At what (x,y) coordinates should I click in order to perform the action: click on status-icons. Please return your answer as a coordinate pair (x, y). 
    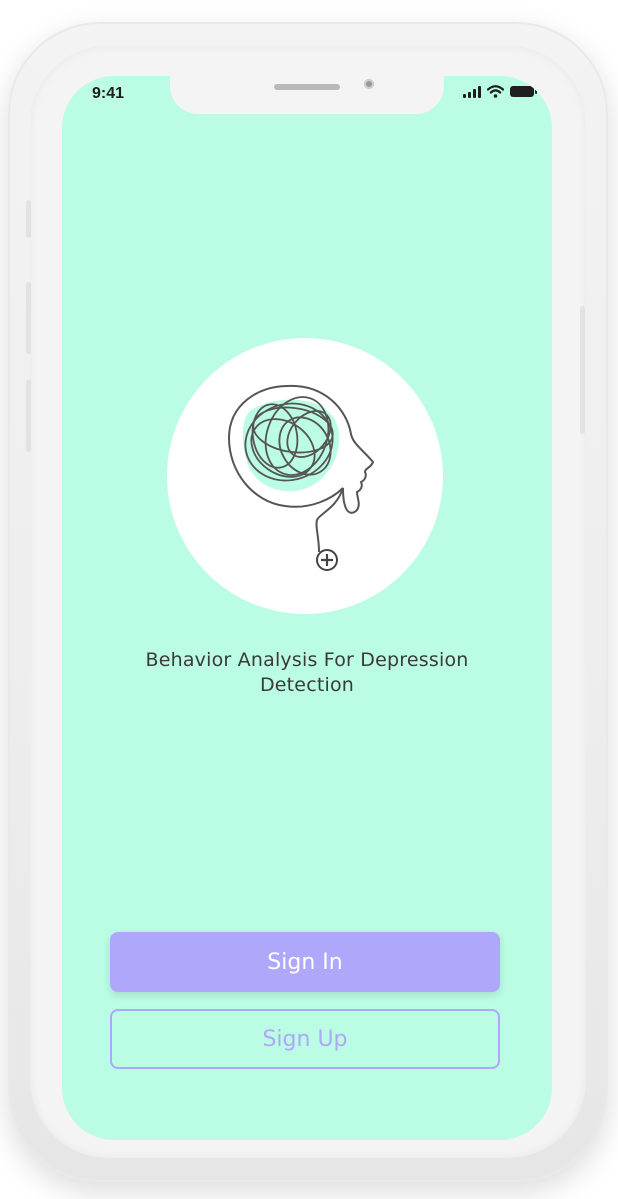
    Looking at the image, I should click on (500, 91).